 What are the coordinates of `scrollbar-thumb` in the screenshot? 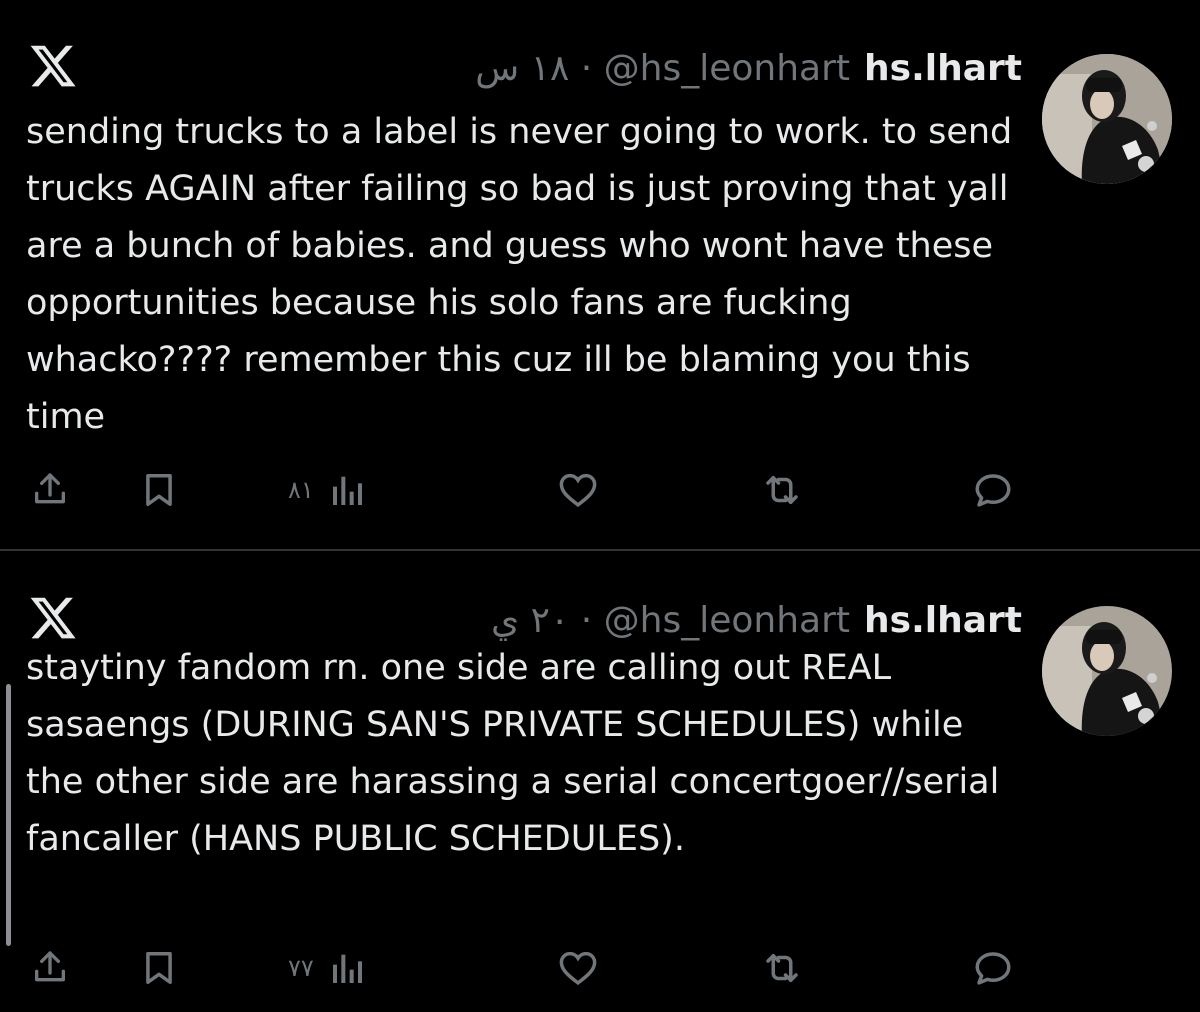 It's located at (8, 815).